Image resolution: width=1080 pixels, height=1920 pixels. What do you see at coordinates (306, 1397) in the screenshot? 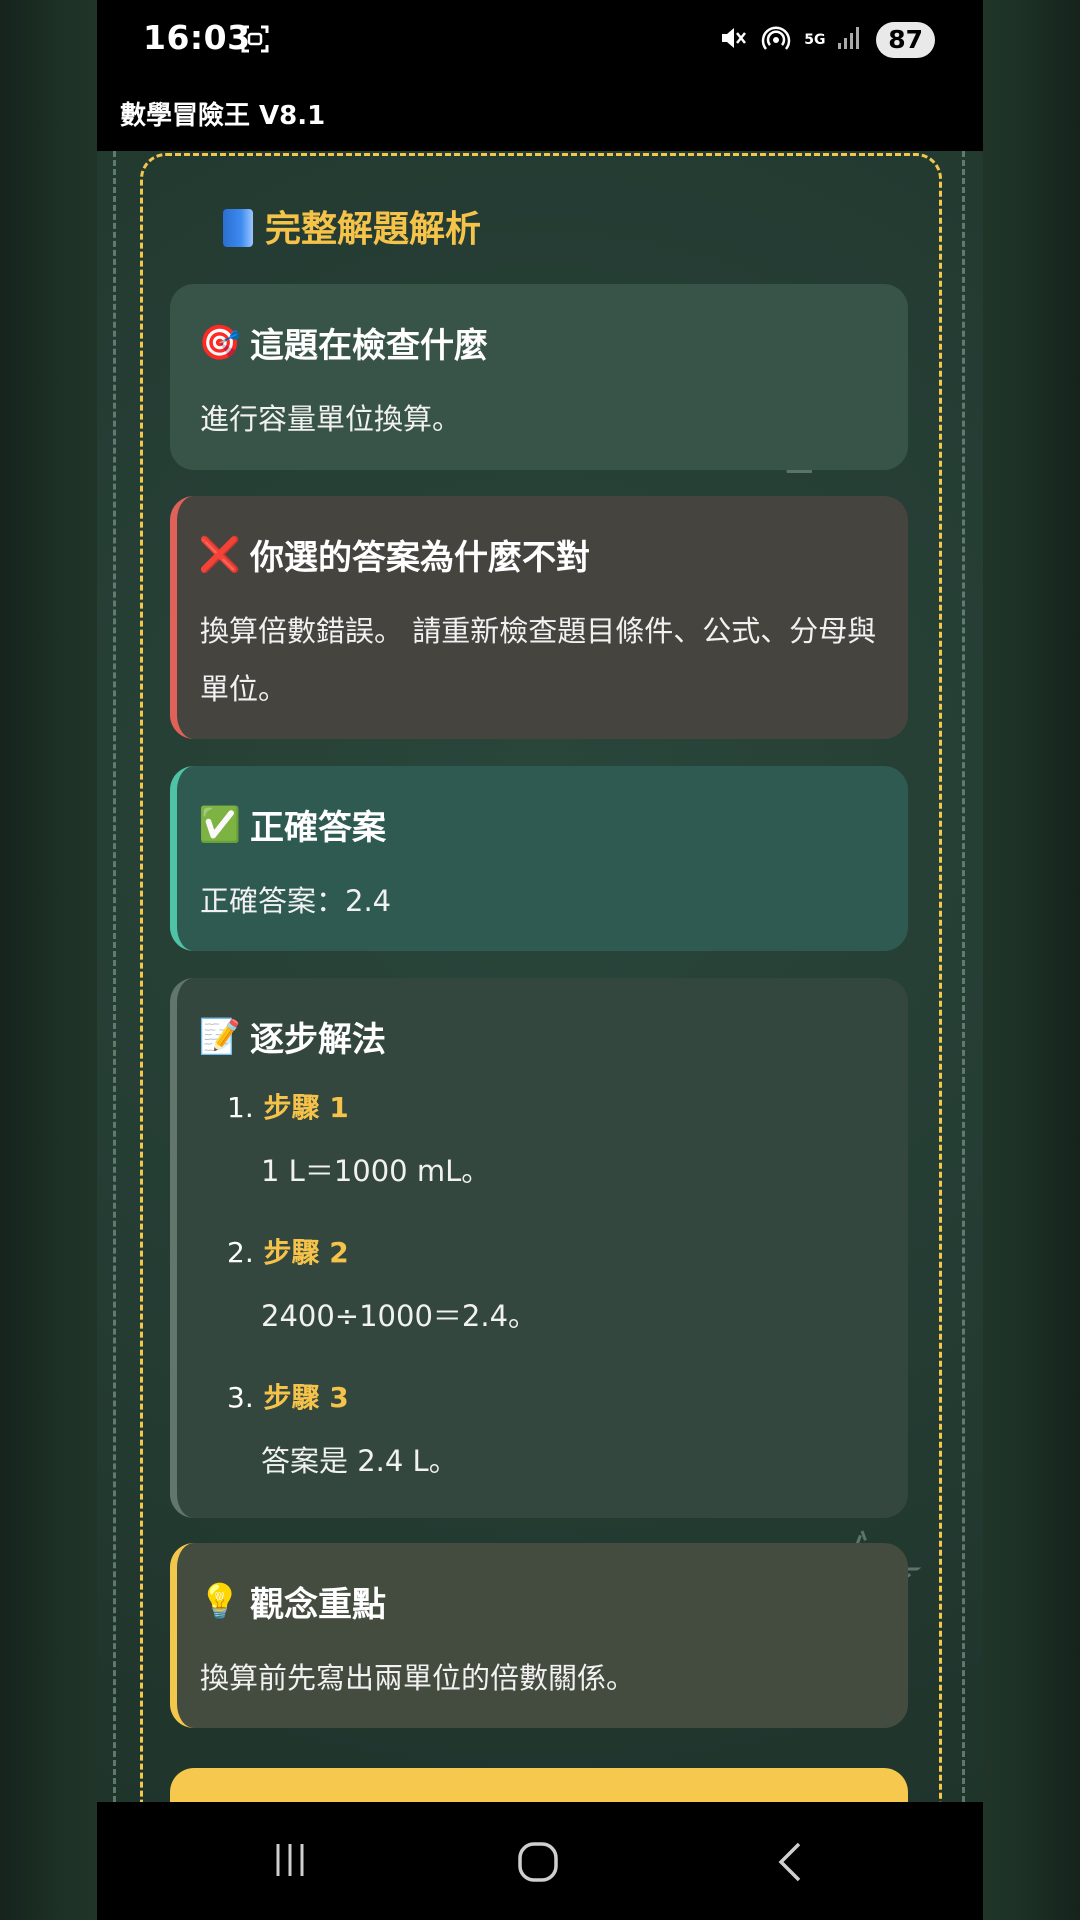
I see `step-label: 步驟 3` at bounding box center [306, 1397].